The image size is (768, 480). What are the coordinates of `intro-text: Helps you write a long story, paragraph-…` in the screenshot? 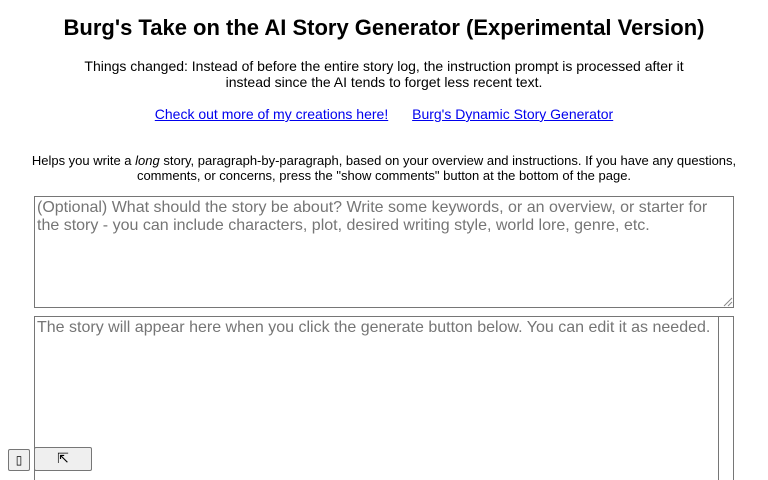 It's located at (384, 168).